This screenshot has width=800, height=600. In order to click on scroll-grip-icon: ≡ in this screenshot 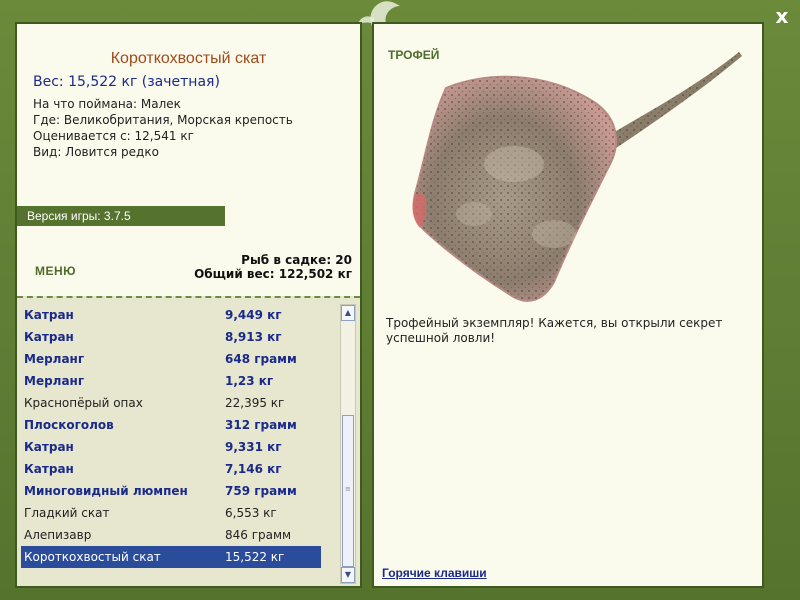, I will do `click(348, 489)`.